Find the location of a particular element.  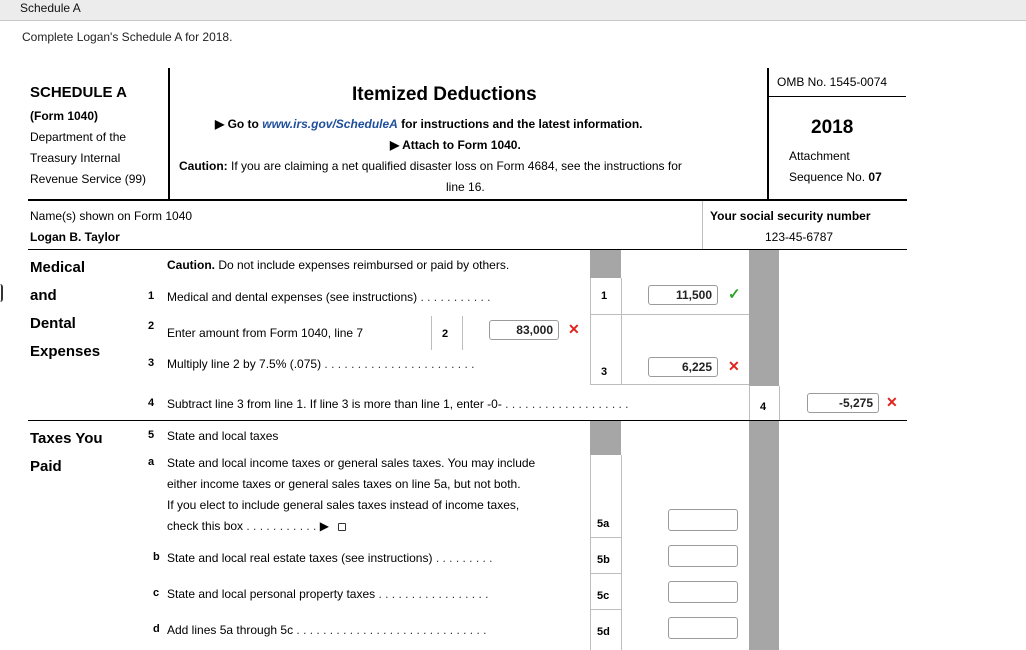

medical-caution-label: Caution. is located at coordinates (191, 265).